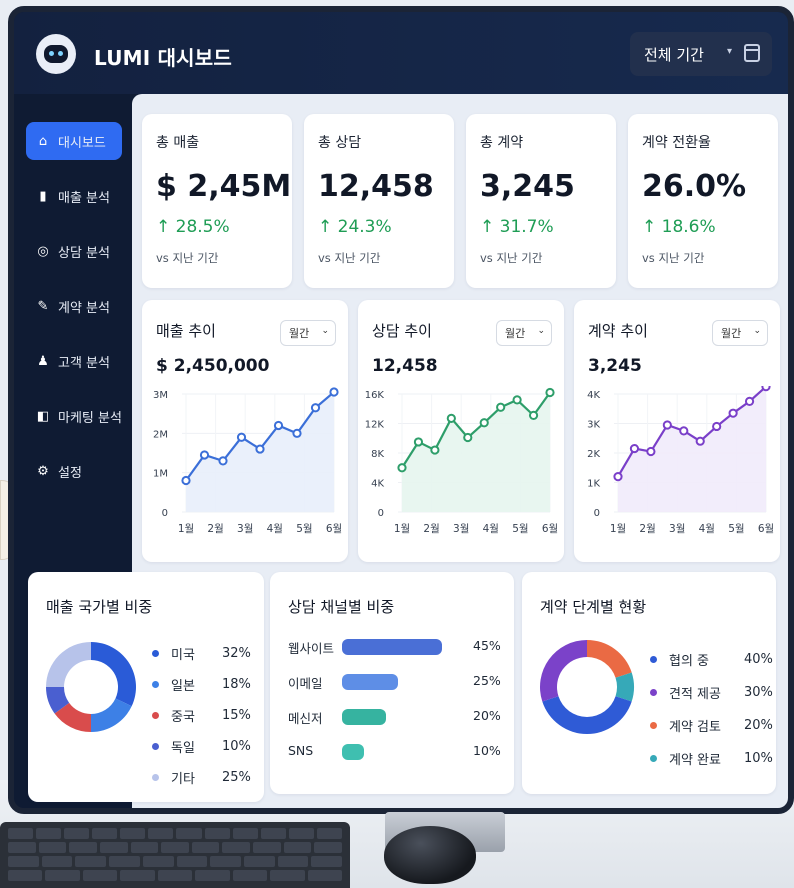 This screenshot has height=888, width=794. Describe the element at coordinates (340, 143) in the screenshot. I see `kpi-label: 총 상담` at that location.